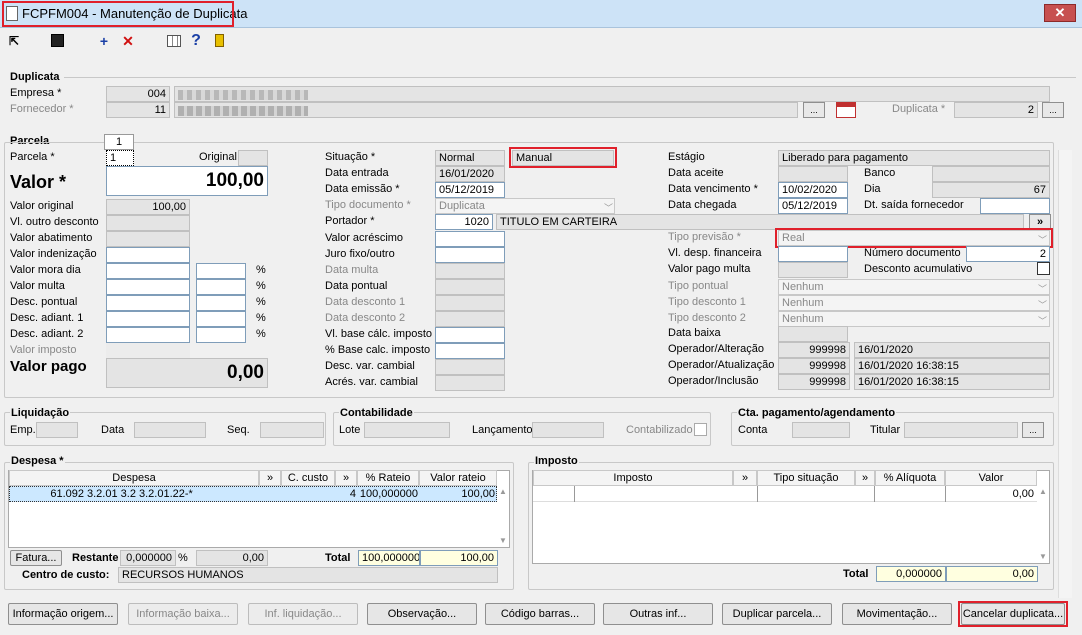 This screenshot has height=635, width=1082. I want to click on imposto-col-header: Tipo situação, so click(806, 478).